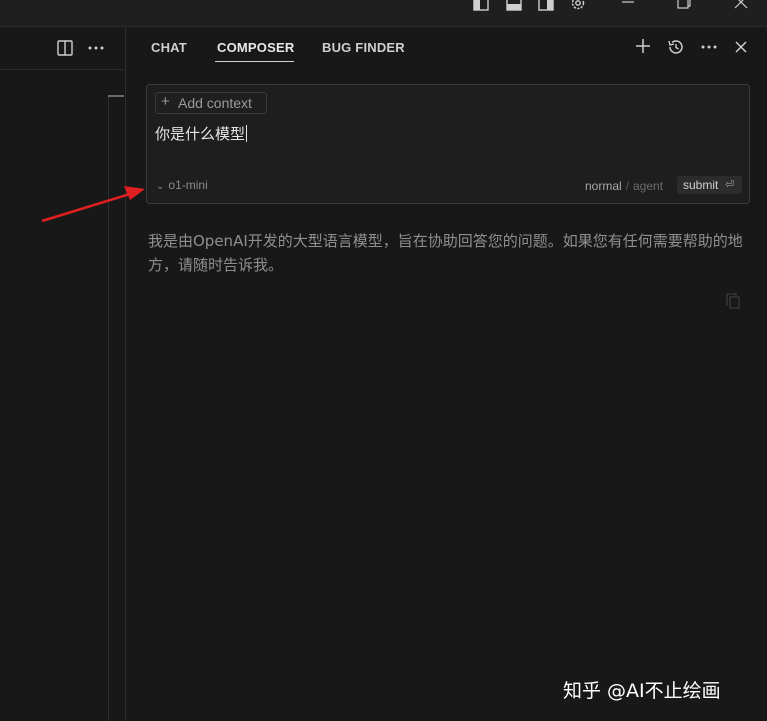 This screenshot has width=767, height=721. Describe the element at coordinates (642, 691) in the screenshot. I see `watermark: 知乎 @AI不止绘画` at that location.